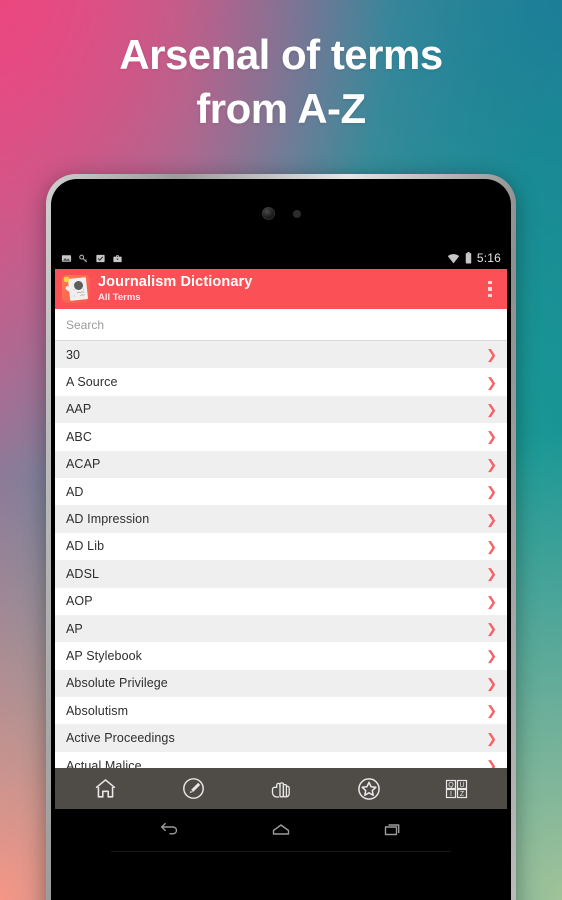 This screenshot has width=562, height=900. I want to click on list-item: AD Lib ❯, so click(281, 546).